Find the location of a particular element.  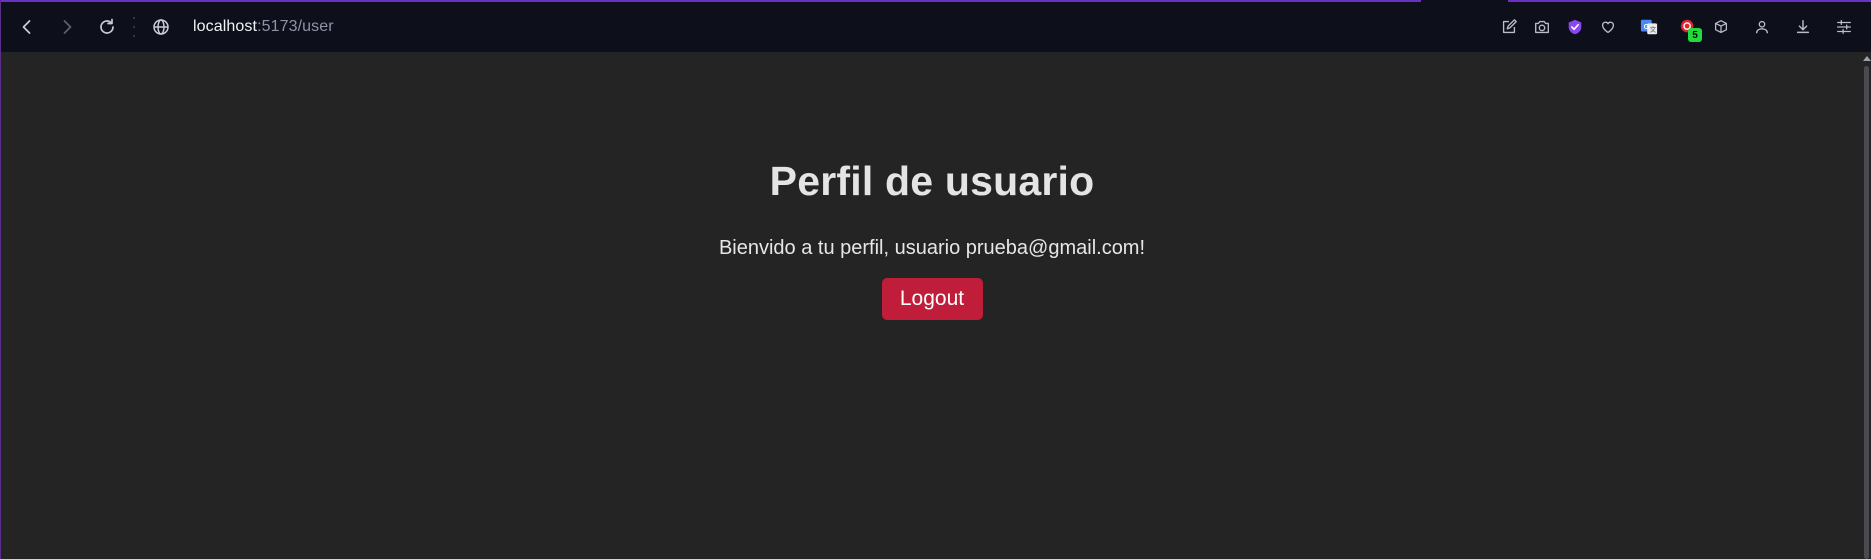

browser-toolbar: localhost:5173/user G文 5 is located at coordinates (936, 26).